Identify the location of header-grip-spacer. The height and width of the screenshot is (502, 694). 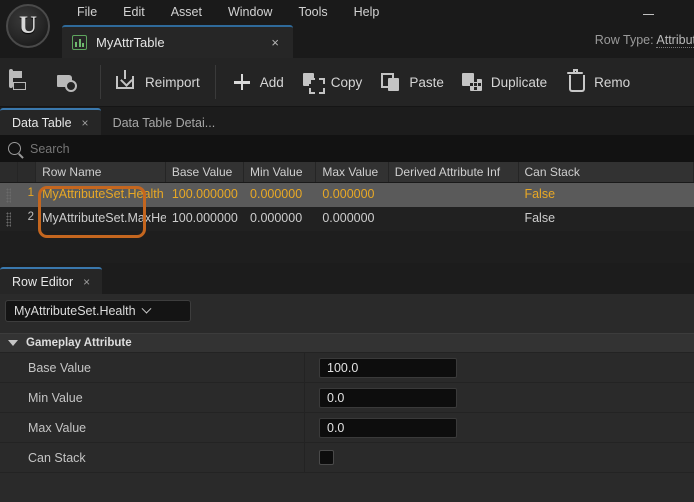
(9, 172).